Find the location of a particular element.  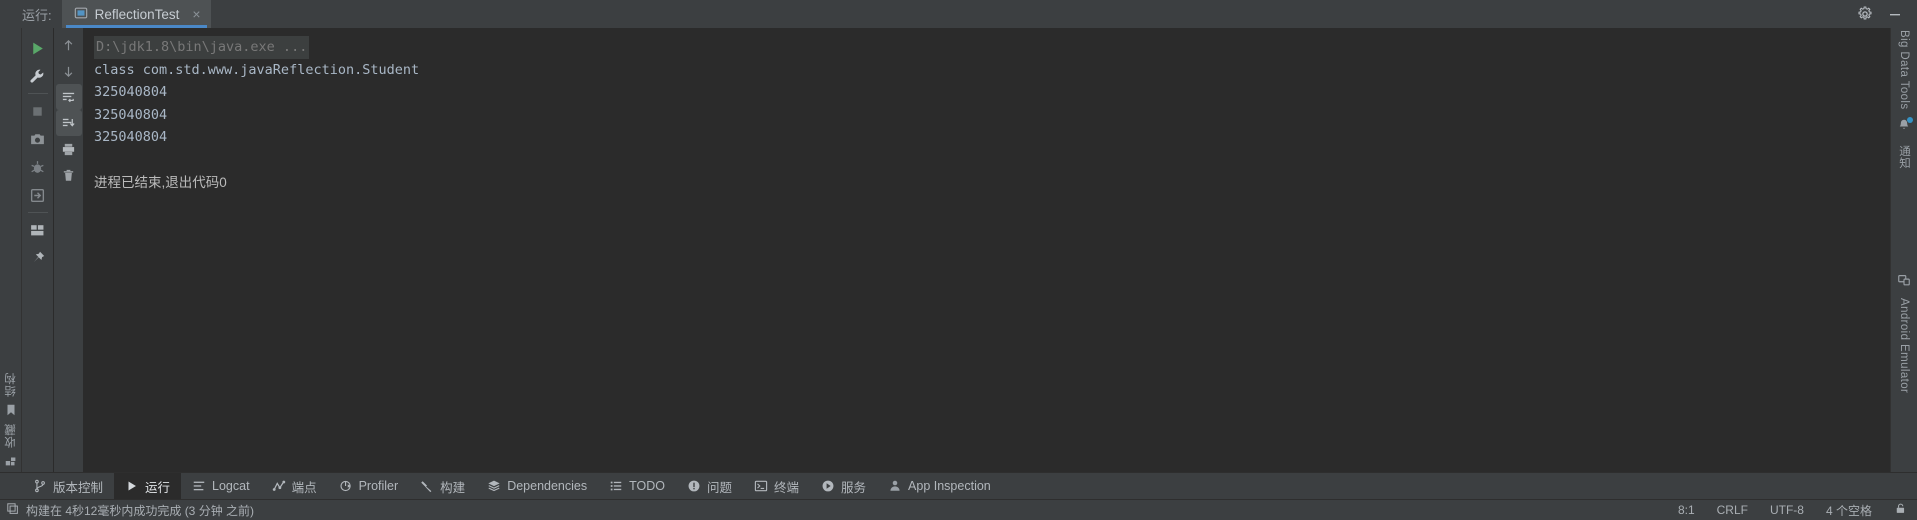

attach-debugger-button is located at coordinates (38, 195).